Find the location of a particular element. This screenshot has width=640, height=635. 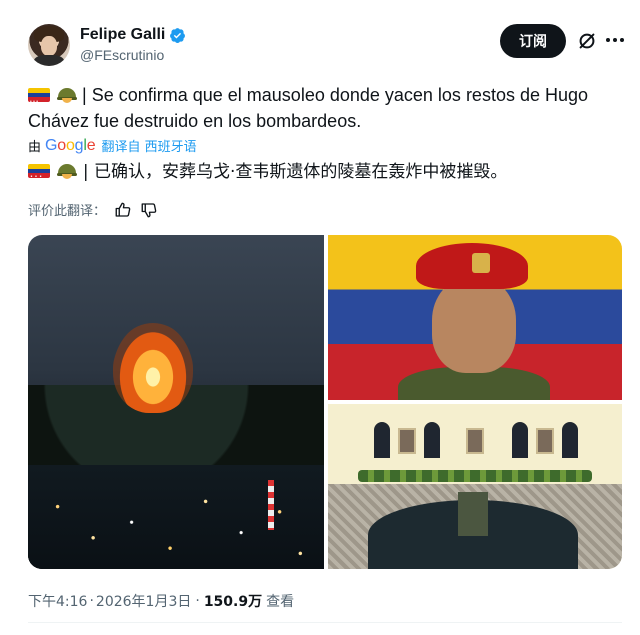

author-name-row: Felipe Galli is located at coordinates (133, 35).